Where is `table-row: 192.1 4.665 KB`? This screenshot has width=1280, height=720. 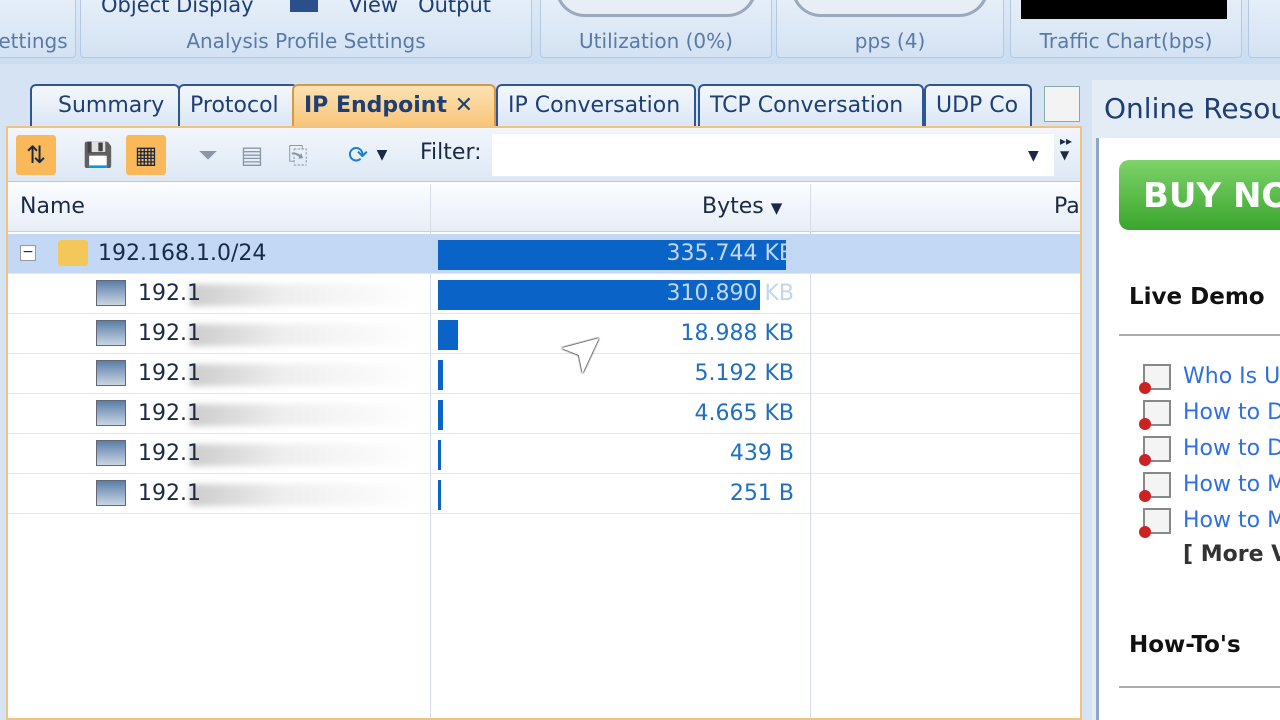
table-row: 192.1 4.665 KB is located at coordinates (544, 414).